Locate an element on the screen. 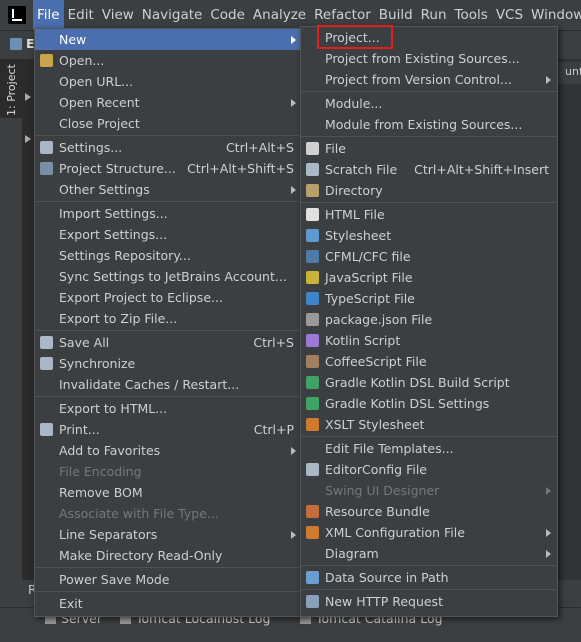  menu-item-typescript-file: TypeScript File is located at coordinates (429, 298).